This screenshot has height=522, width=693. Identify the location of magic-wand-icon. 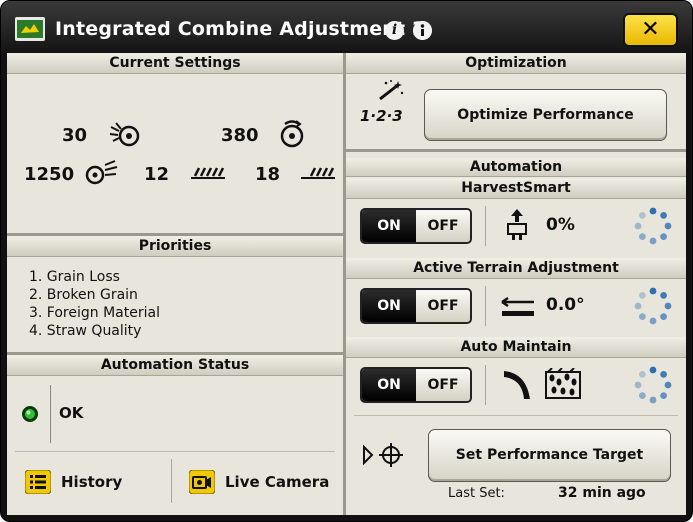
(391, 90).